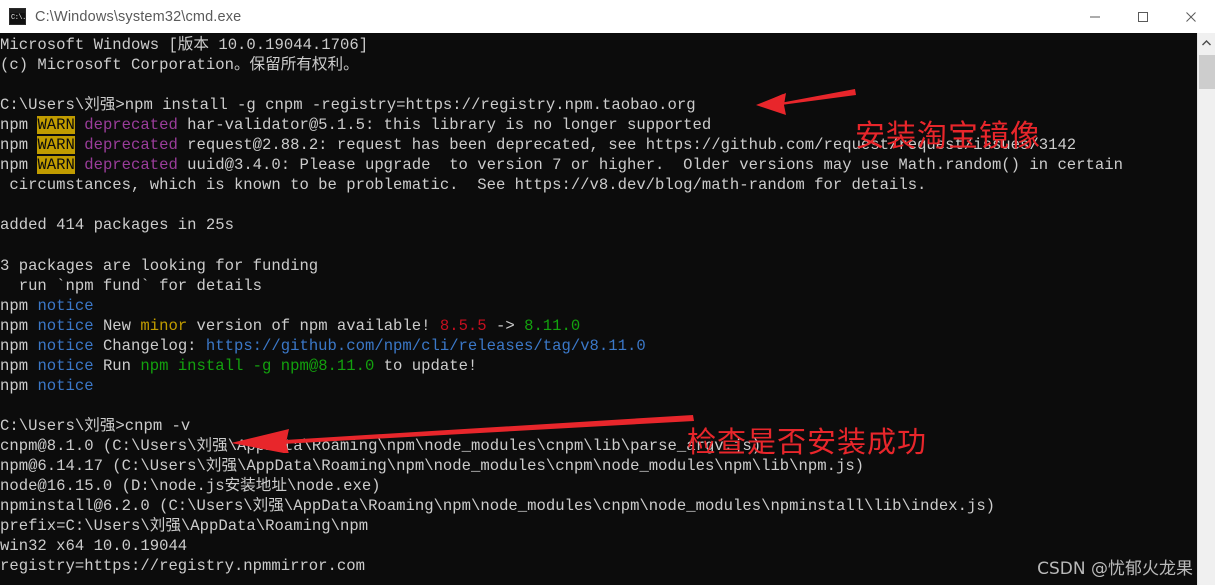 This screenshot has width=1215, height=585. I want to click on console-line: win32 x64 10.0.19044, so click(600, 546).